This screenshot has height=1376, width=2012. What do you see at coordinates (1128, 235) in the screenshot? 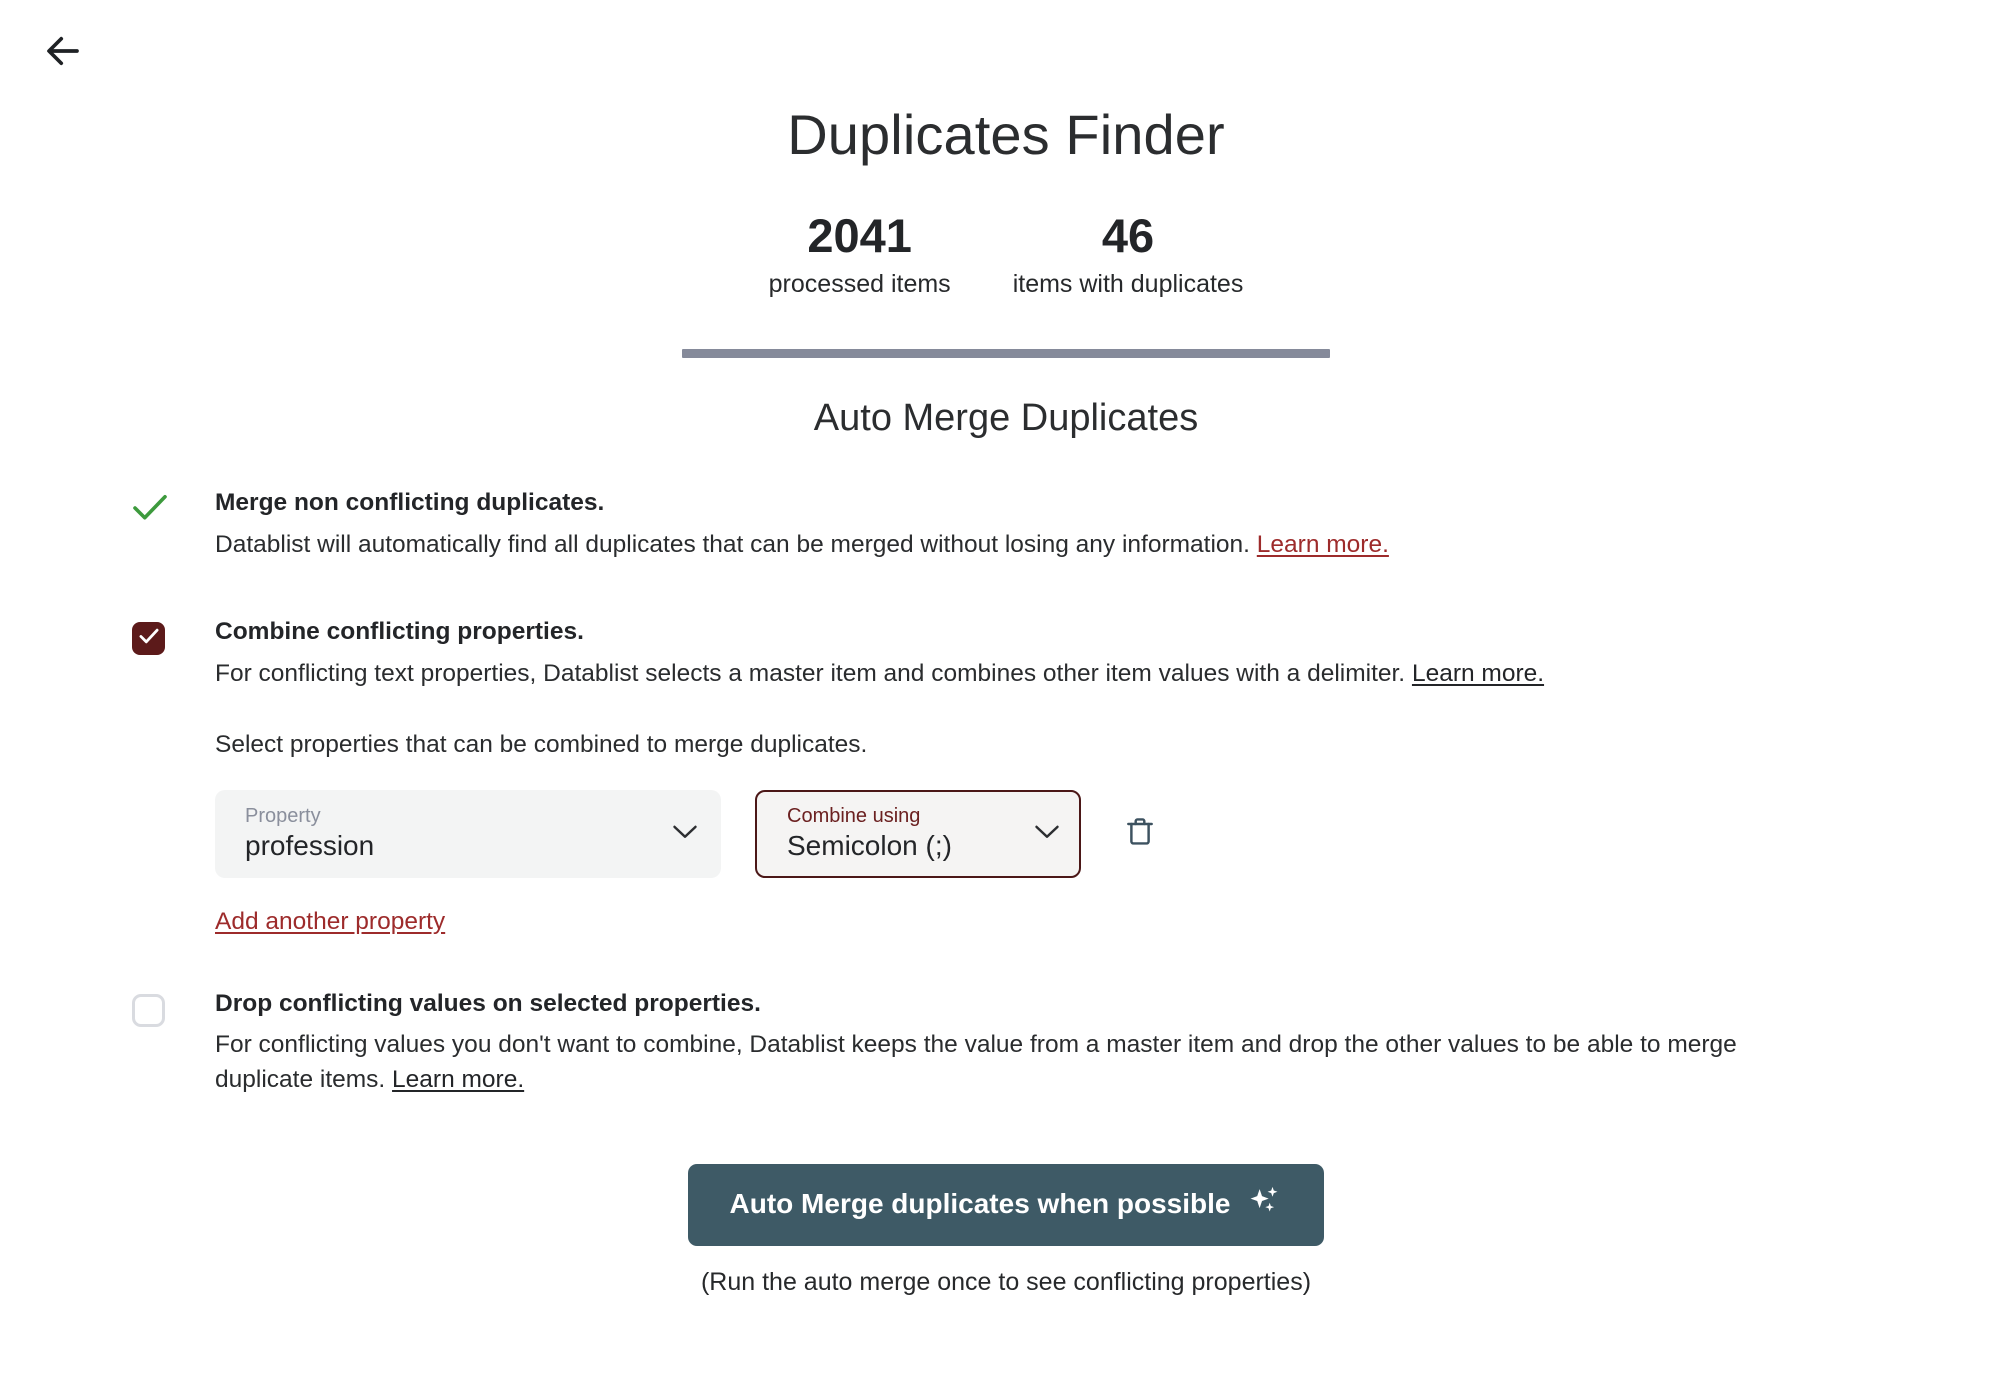
I see `stat-value: 46` at bounding box center [1128, 235].